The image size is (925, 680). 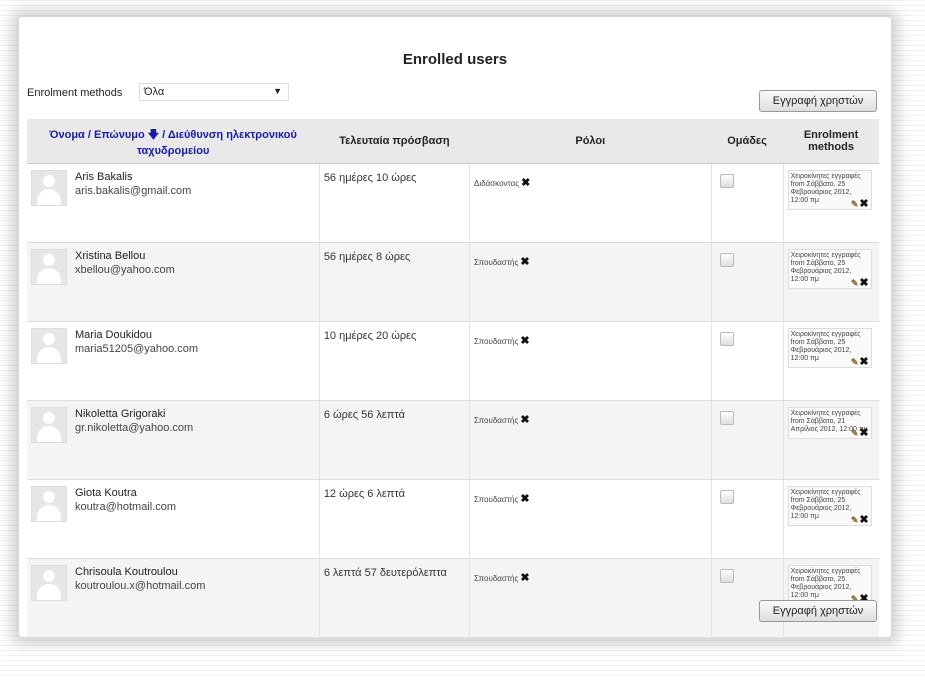 I want to click on last-access-value: 56 ημέρες 8 ώρες, so click(x=367, y=257).